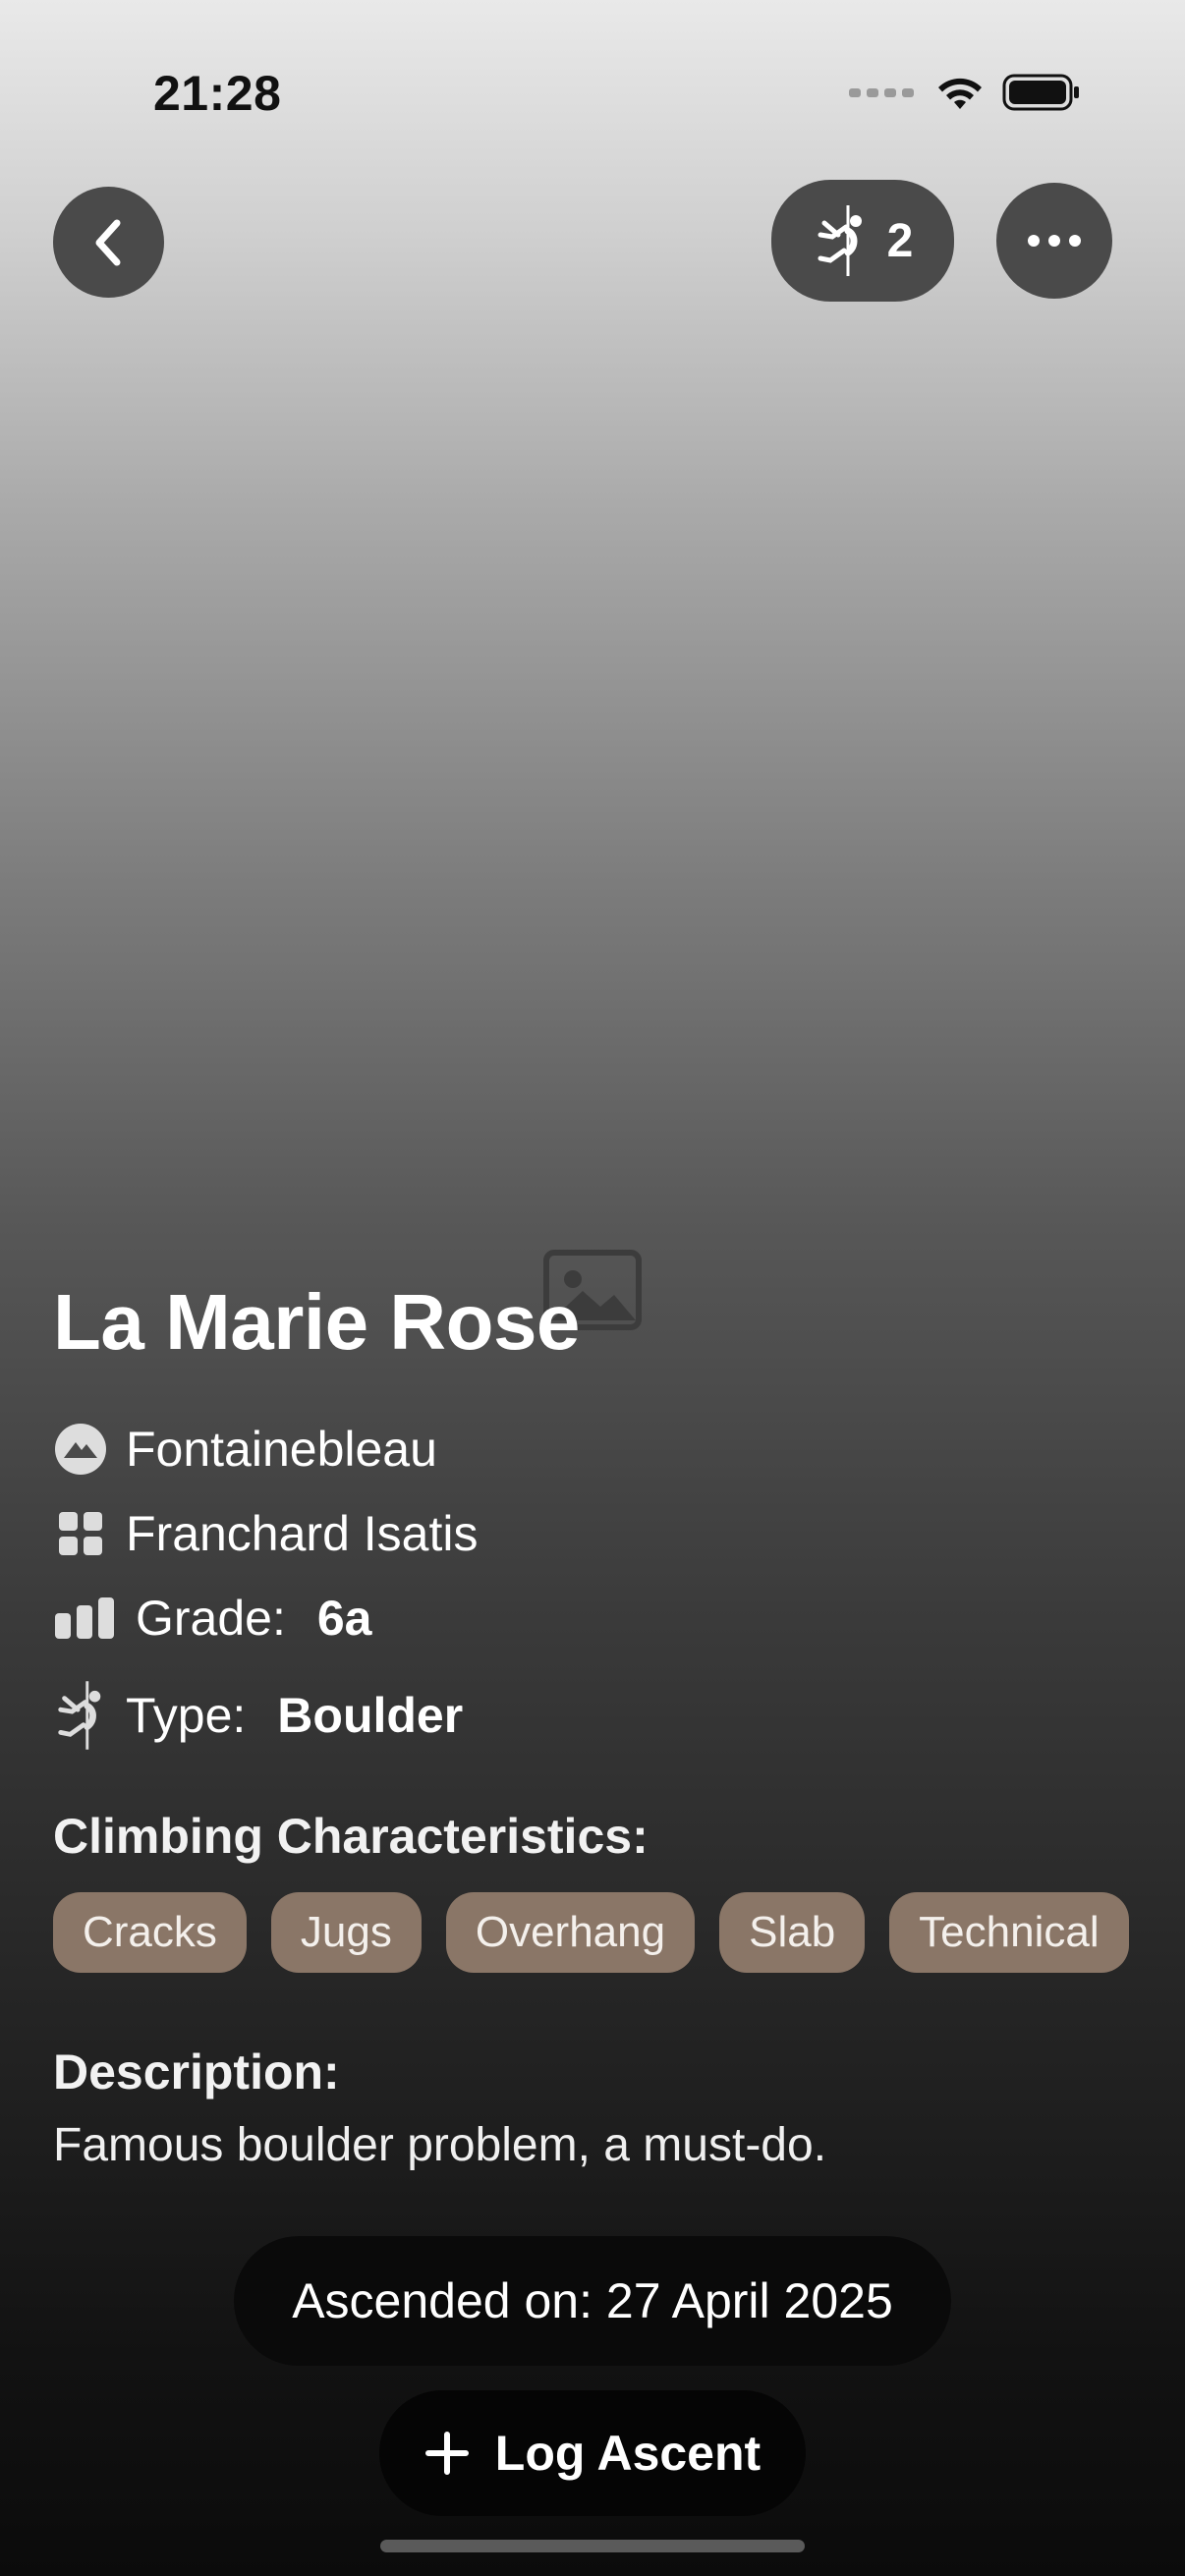  I want to click on type-value: Boulder, so click(371, 1715).